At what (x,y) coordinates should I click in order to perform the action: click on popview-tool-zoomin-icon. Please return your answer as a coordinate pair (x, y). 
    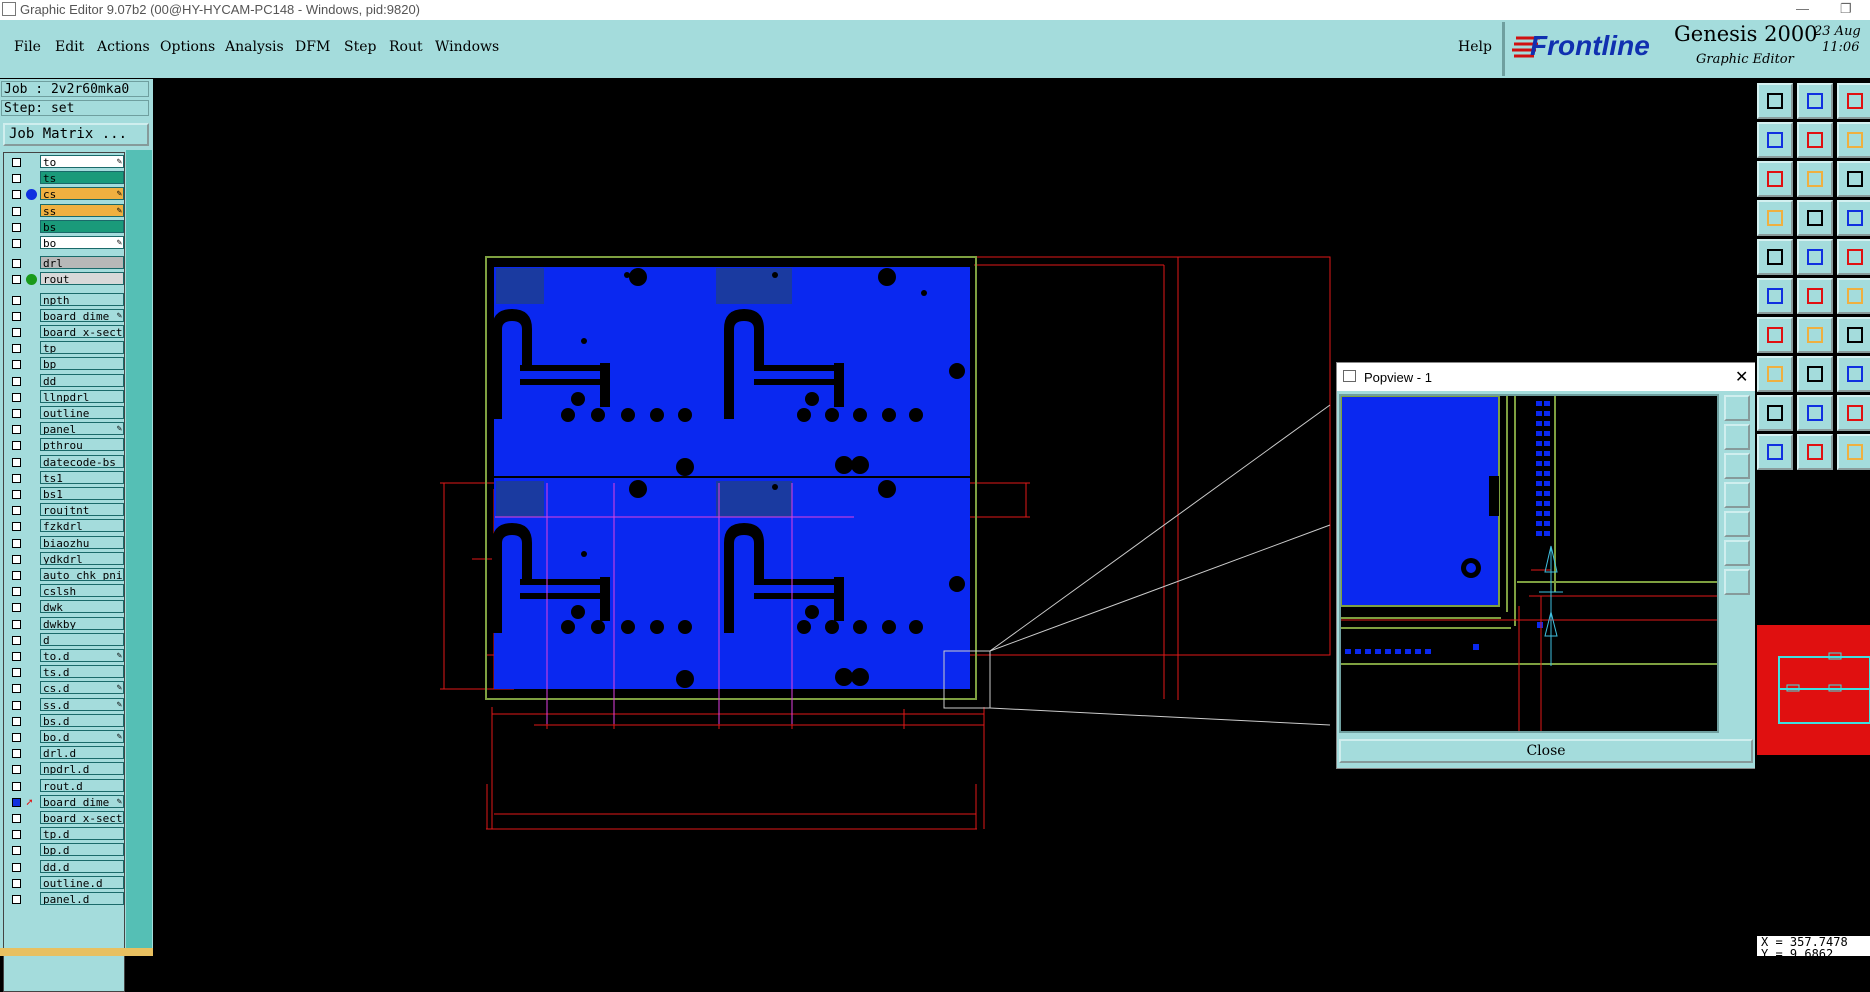
    Looking at the image, I should click on (1737, 553).